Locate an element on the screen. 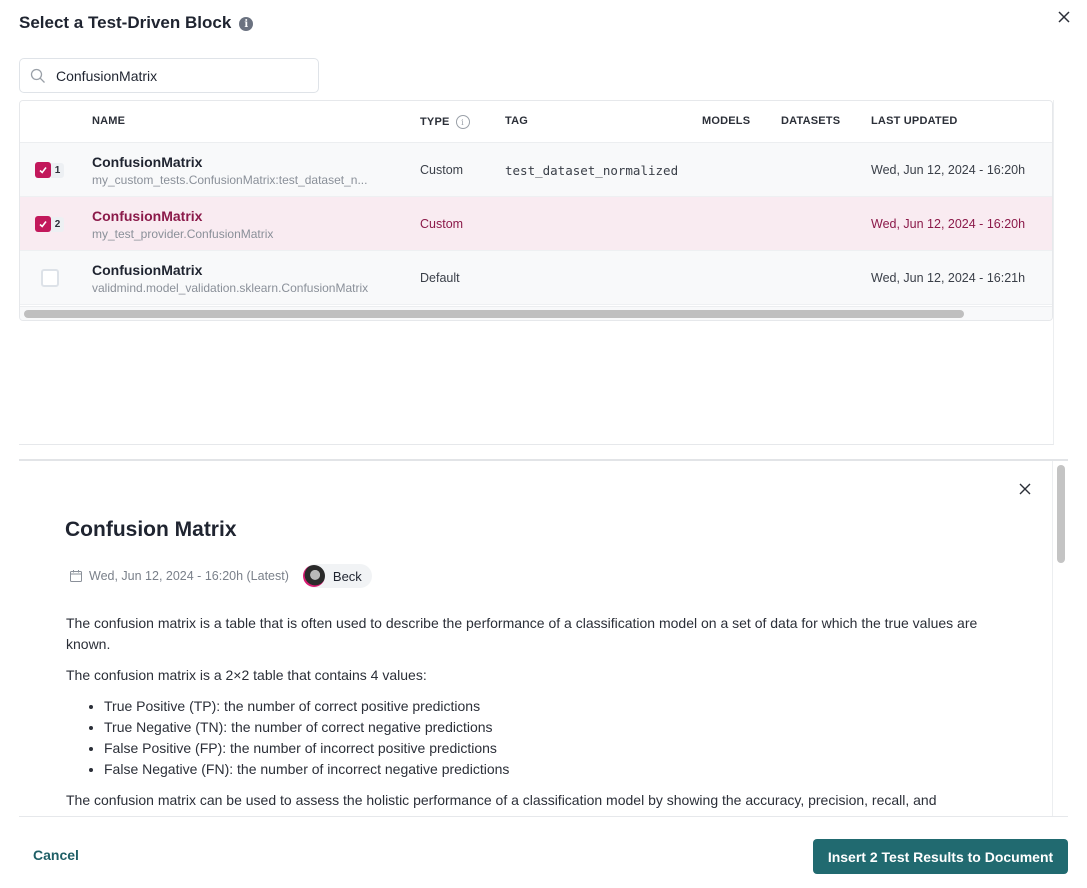 The image size is (1087, 888). row-path: my_test_provider.ConfusionMatrix is located at coordinates (183, 234).